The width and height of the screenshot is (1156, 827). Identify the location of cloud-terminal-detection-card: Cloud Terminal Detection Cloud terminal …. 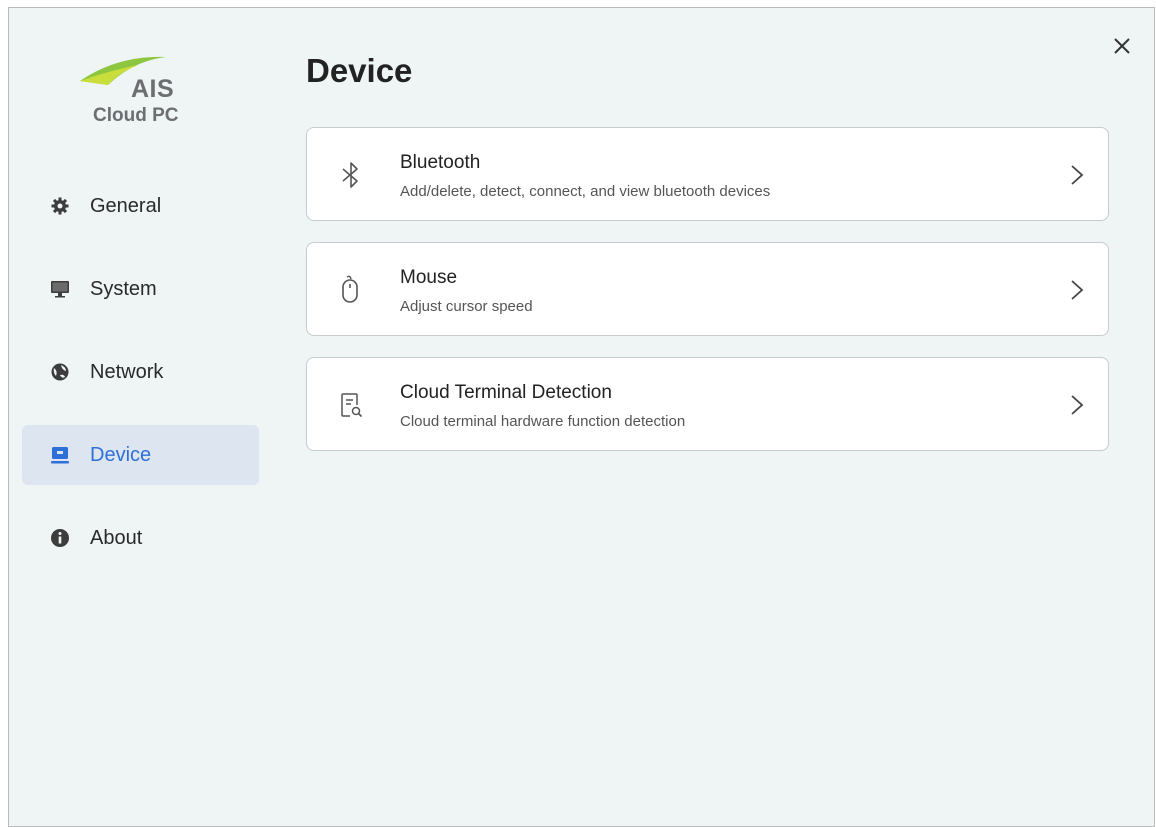
(707, 404).